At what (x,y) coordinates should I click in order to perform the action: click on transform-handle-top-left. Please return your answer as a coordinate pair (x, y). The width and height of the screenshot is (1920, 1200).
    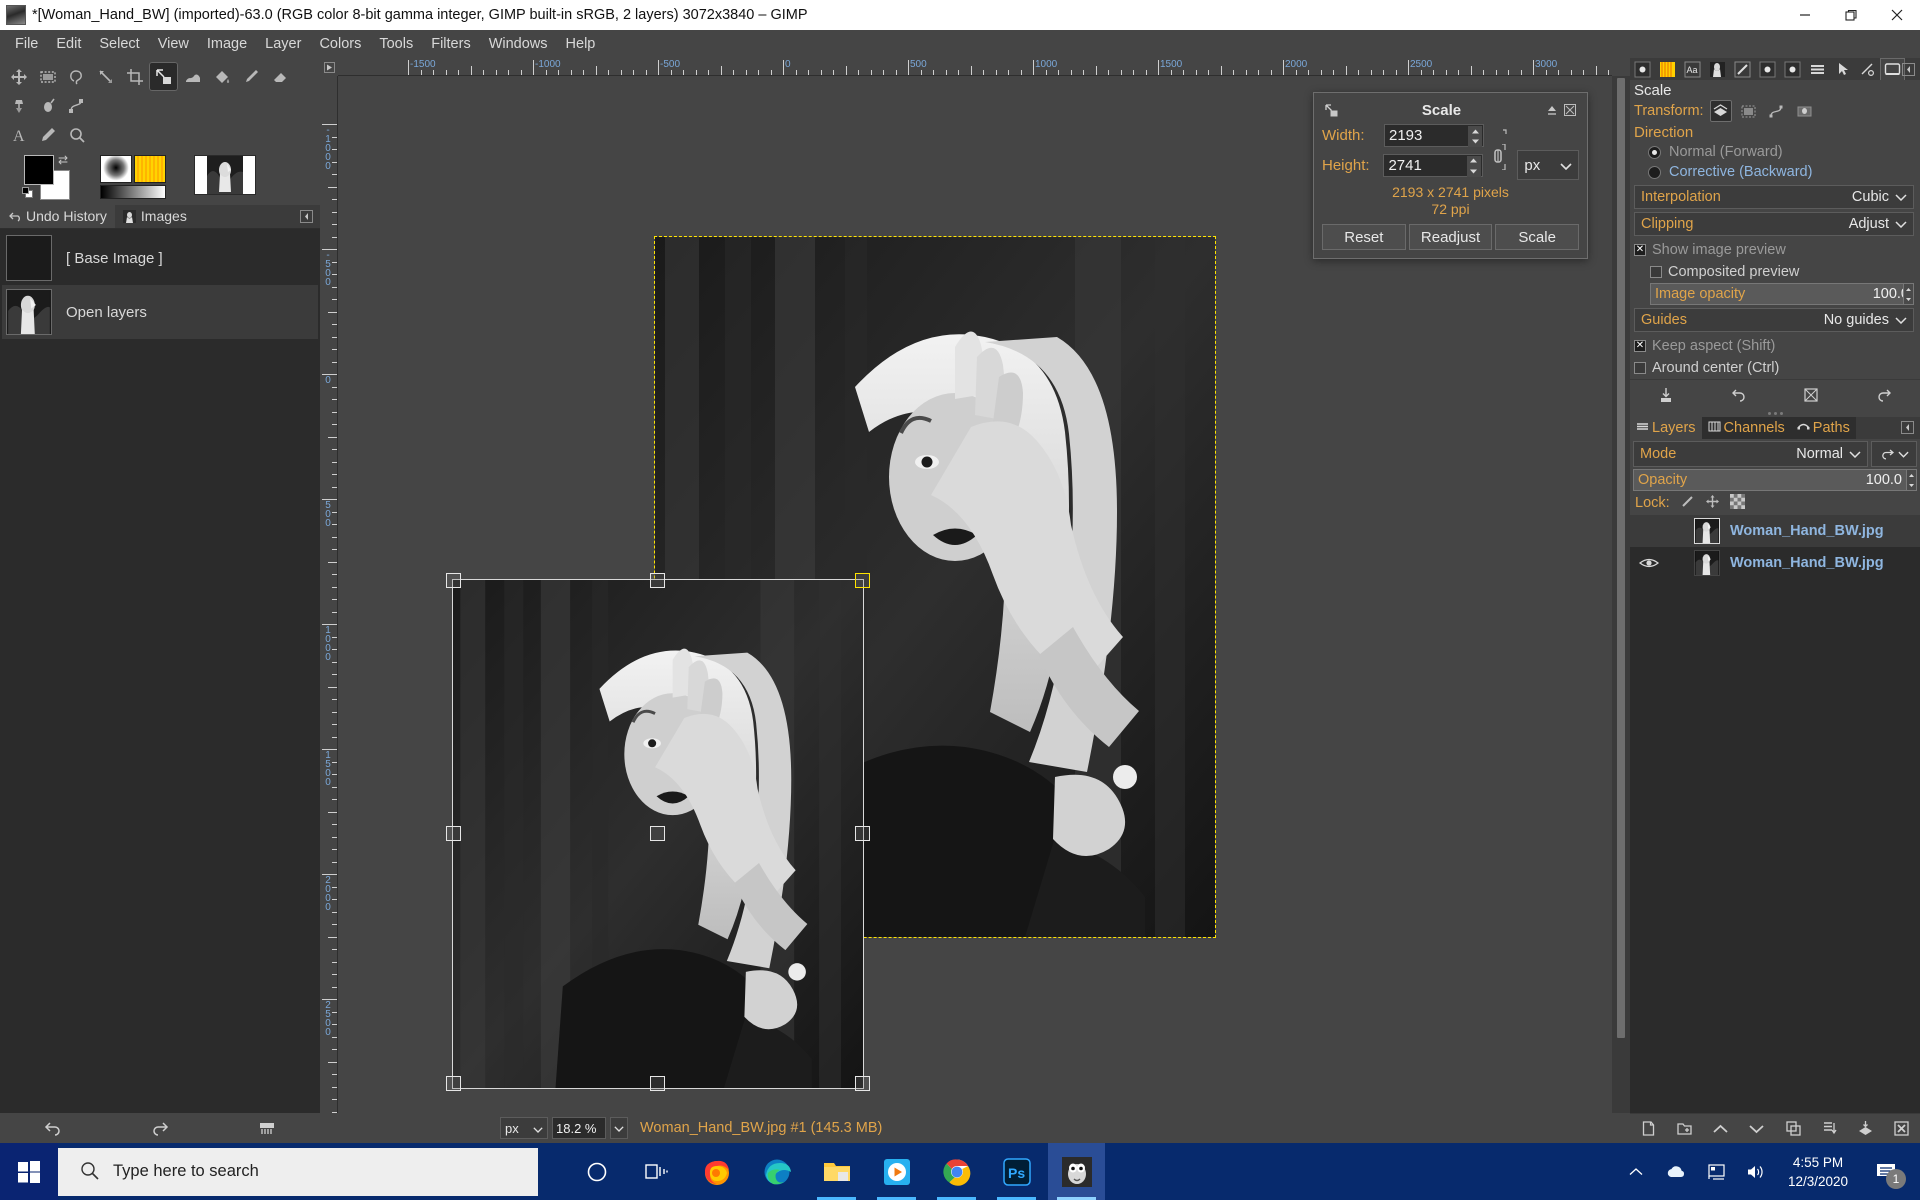
    Looking at the image, I should click on (453, 580).